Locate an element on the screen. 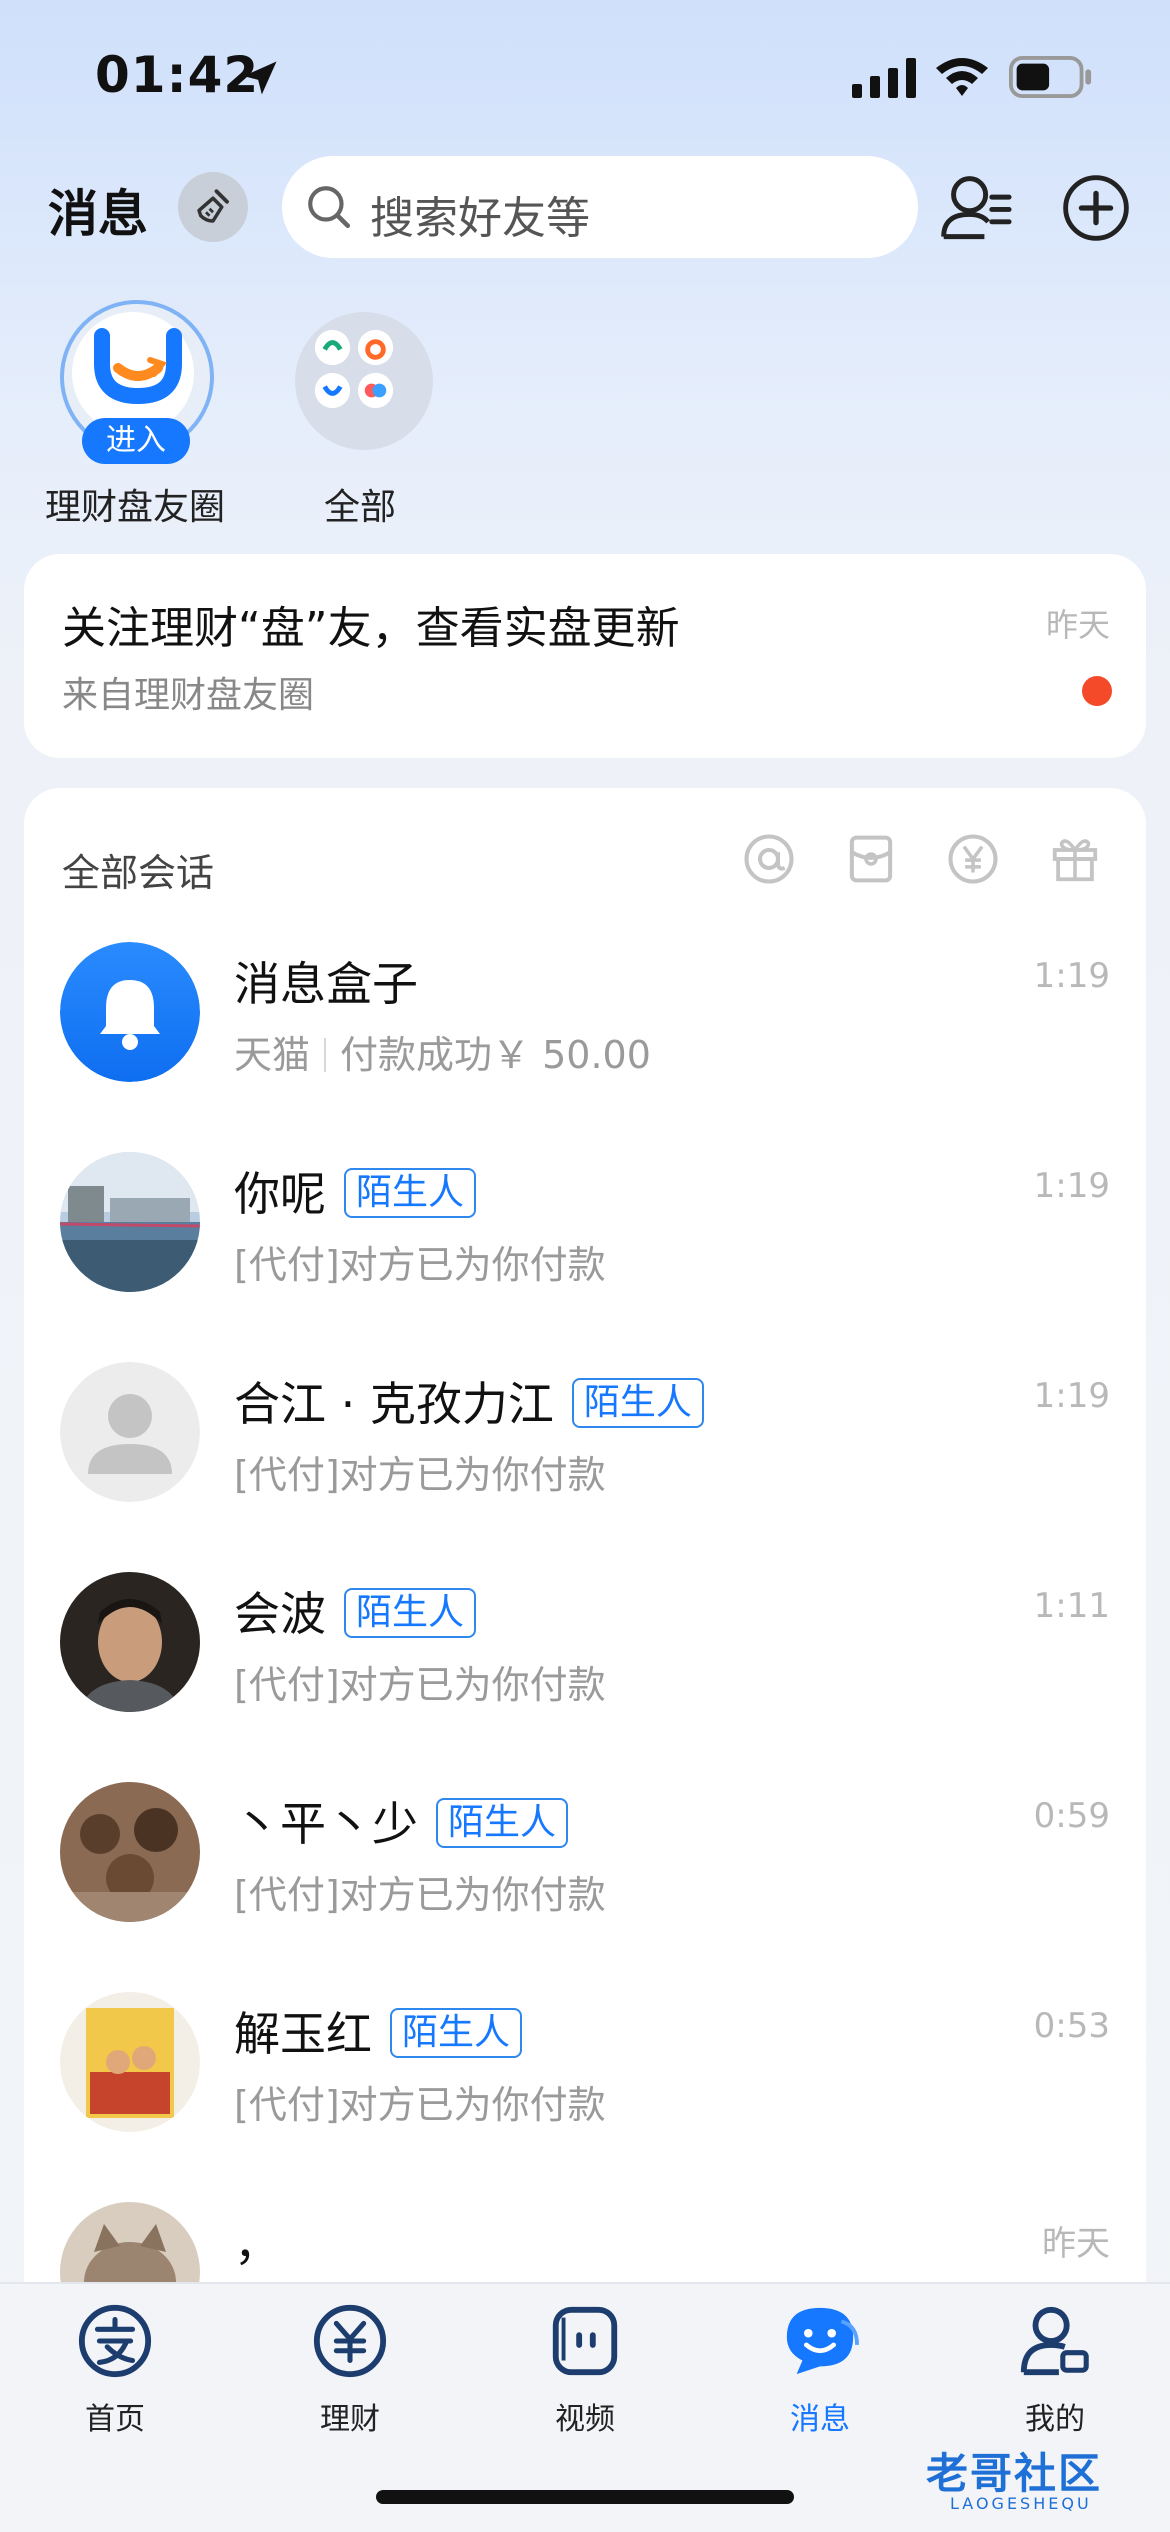 This screenshot has height=2532, width=1170. red-packet-filter-icon is located at coordinates (871, 859).